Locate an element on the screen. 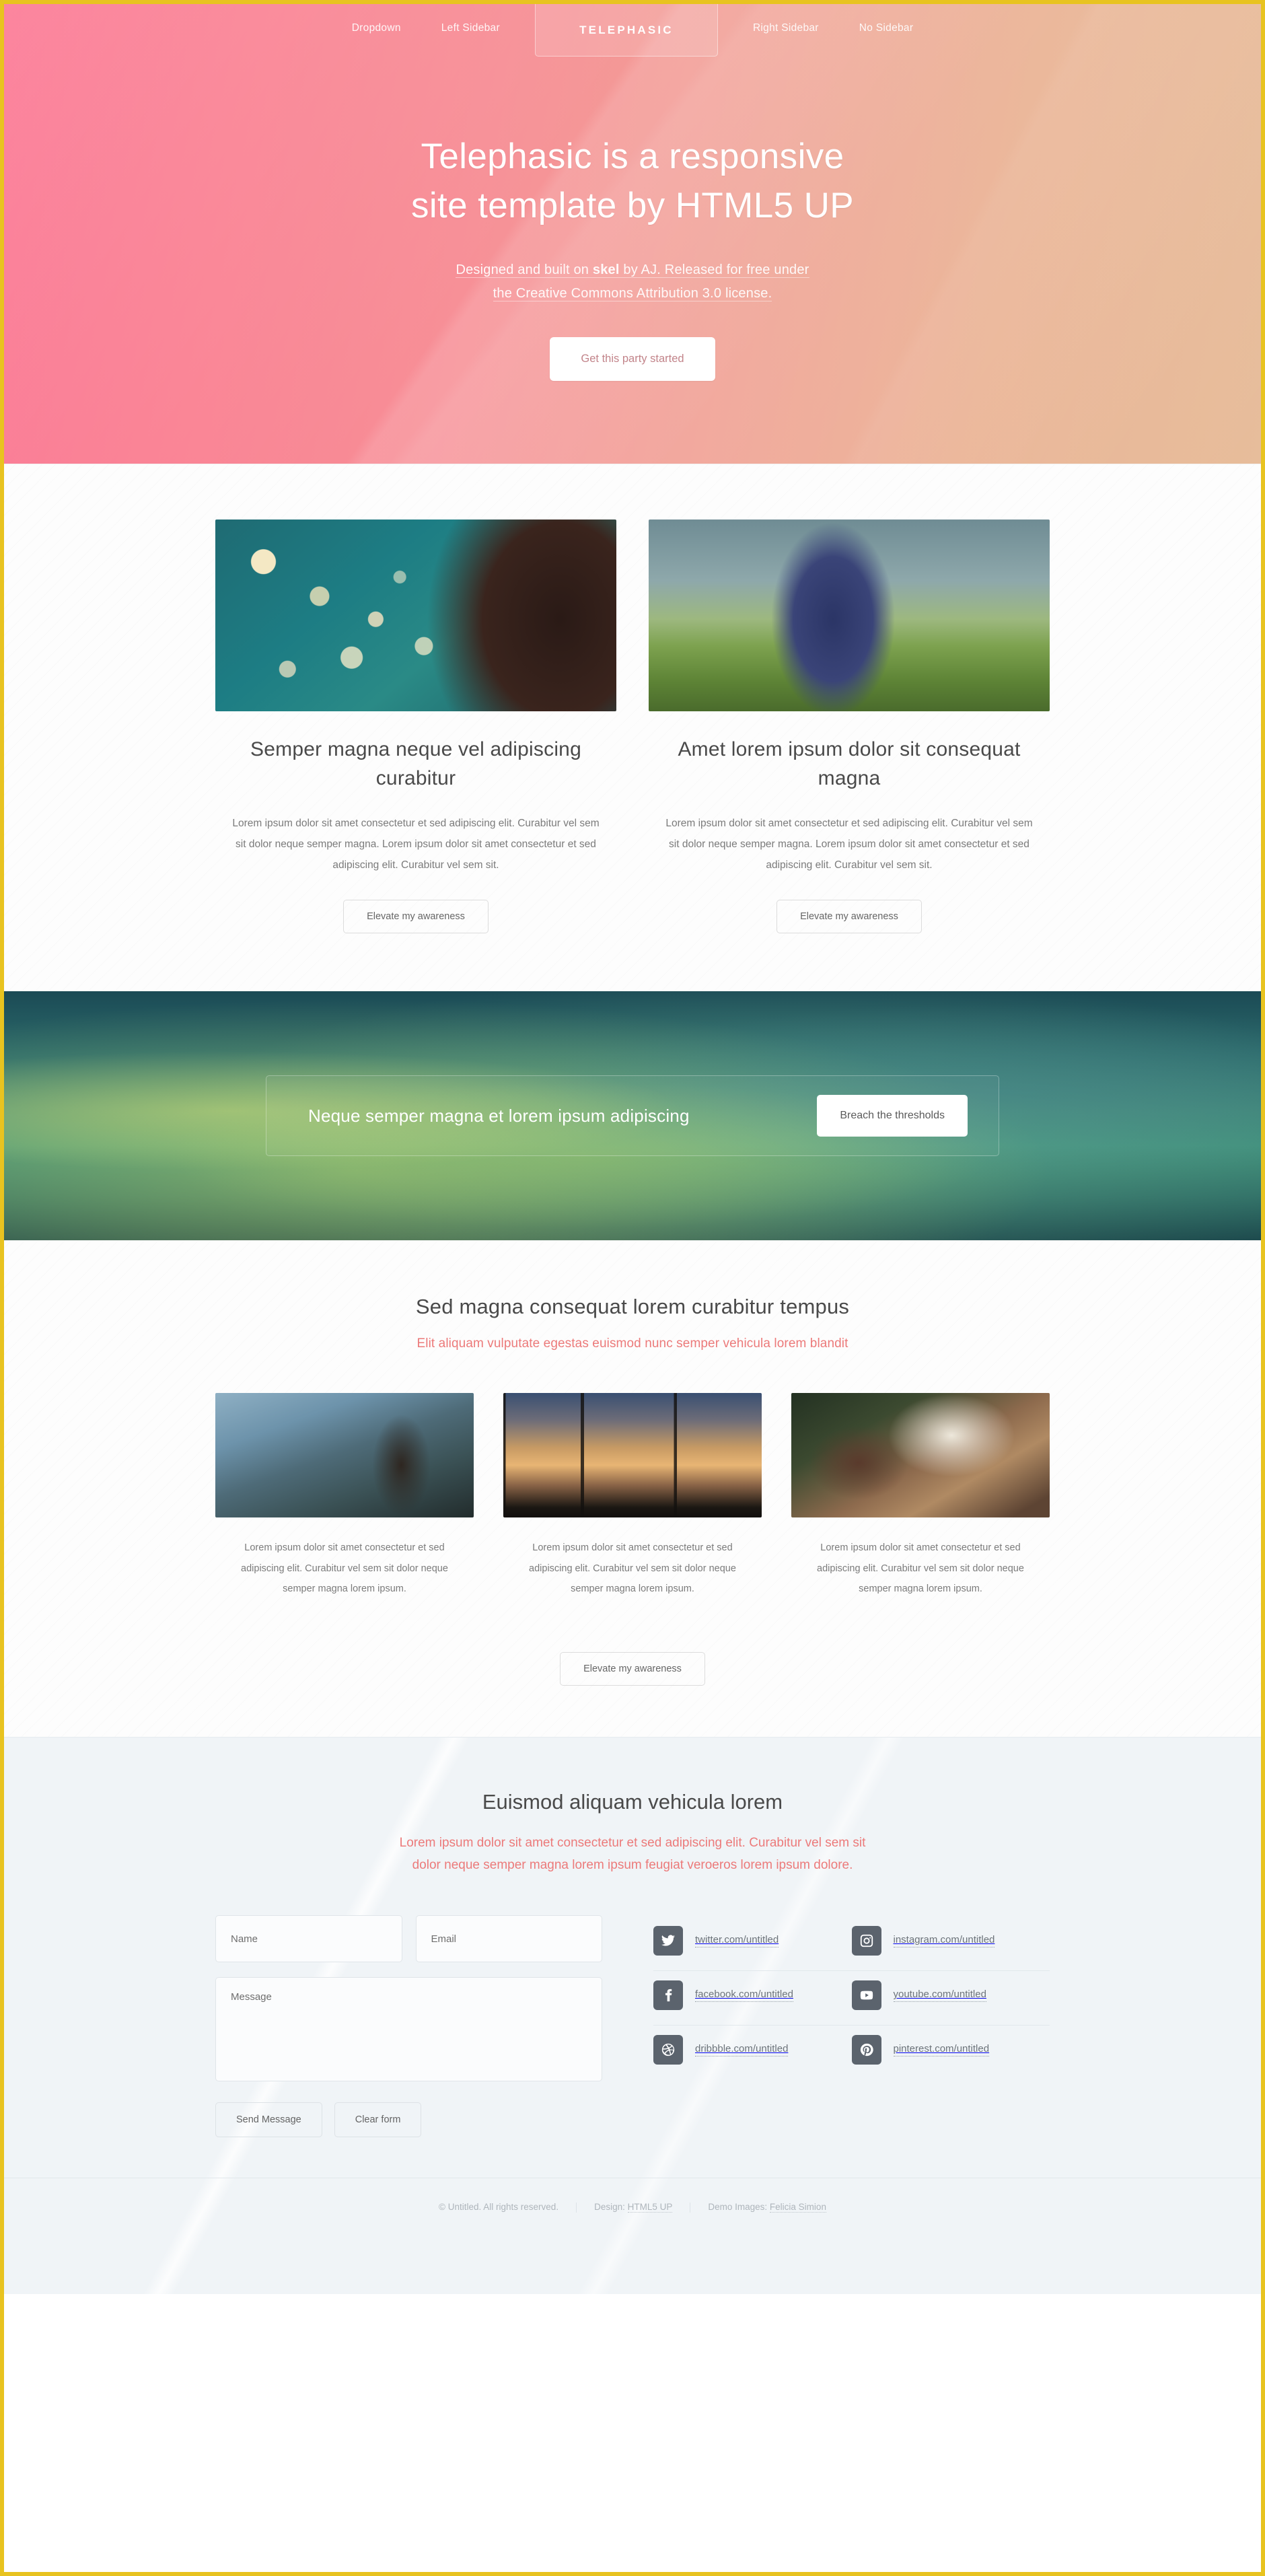  youtube-icon is located at coordinates (866, 1995).